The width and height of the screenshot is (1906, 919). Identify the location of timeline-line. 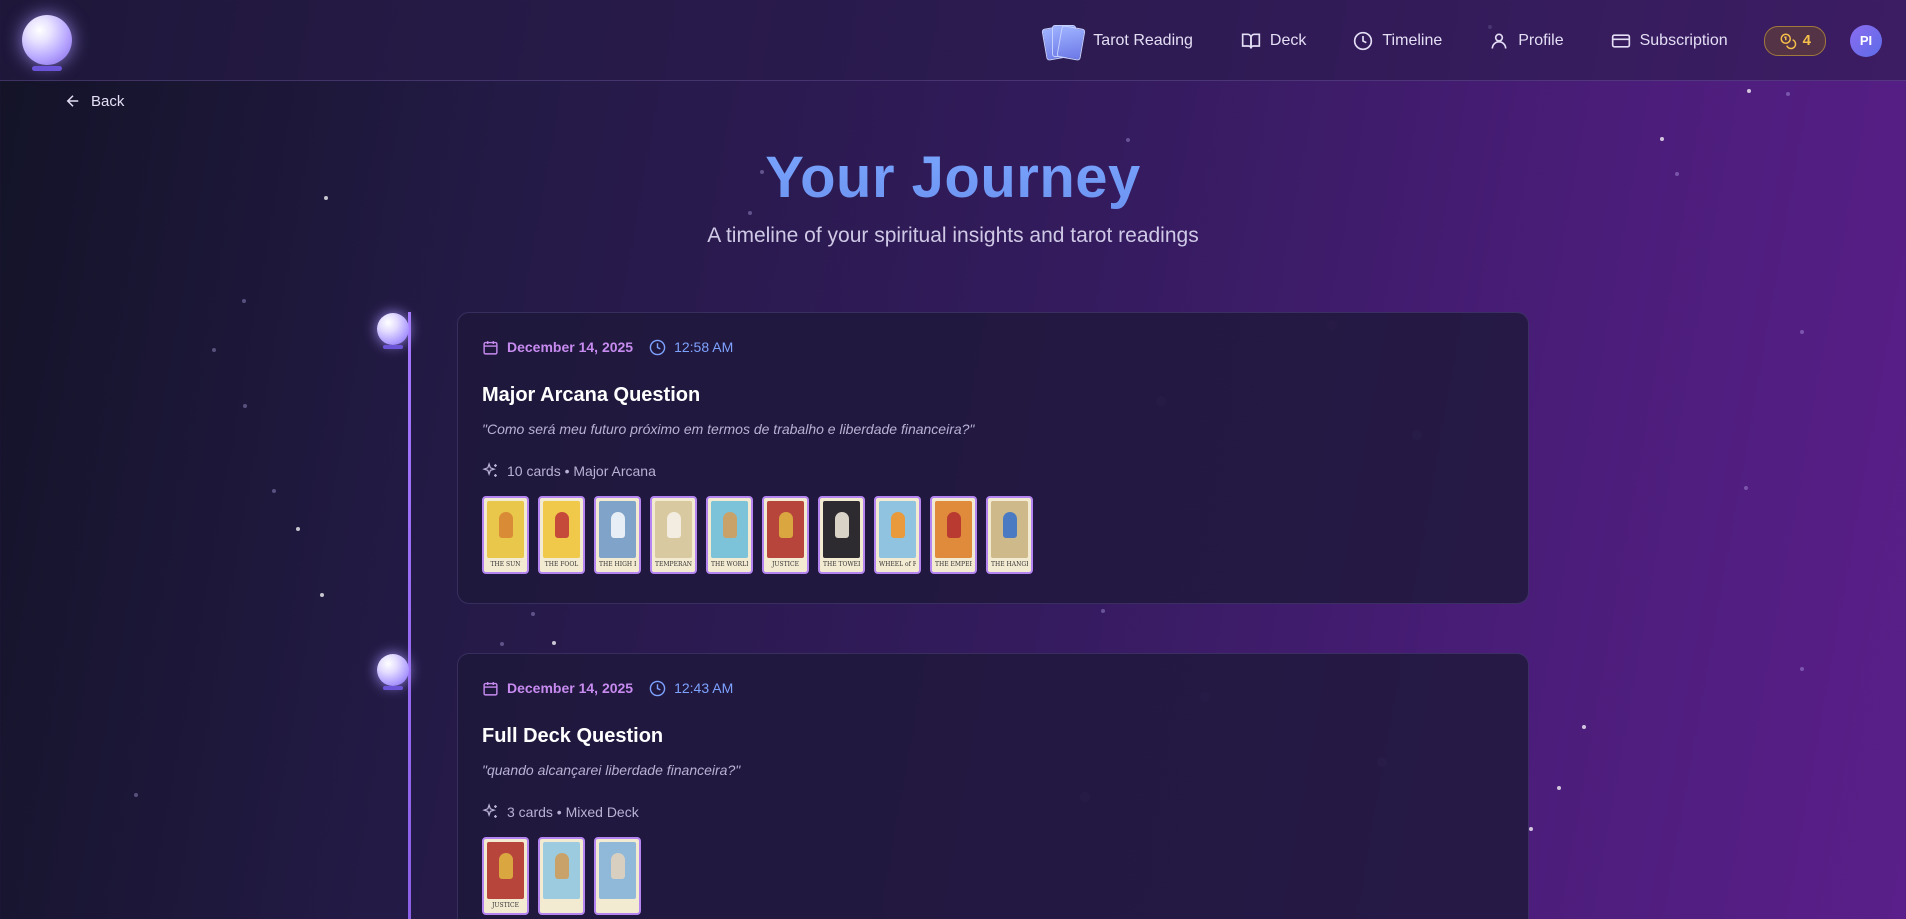
(409, 615).